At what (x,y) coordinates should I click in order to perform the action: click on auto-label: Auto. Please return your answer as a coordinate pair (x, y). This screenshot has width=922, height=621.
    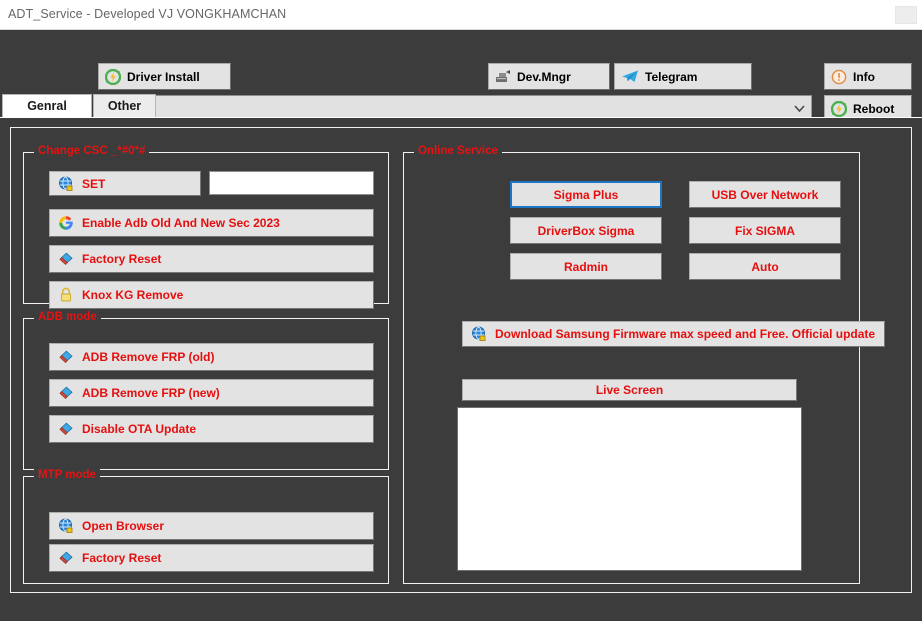
    Looking at the image, I should click on (765, 266).